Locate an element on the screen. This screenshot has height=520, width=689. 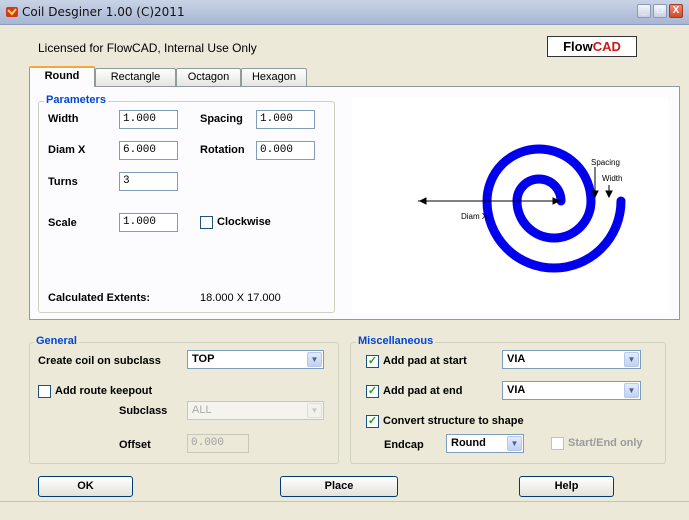
help-button: Help is located at coordinates (566, 486).